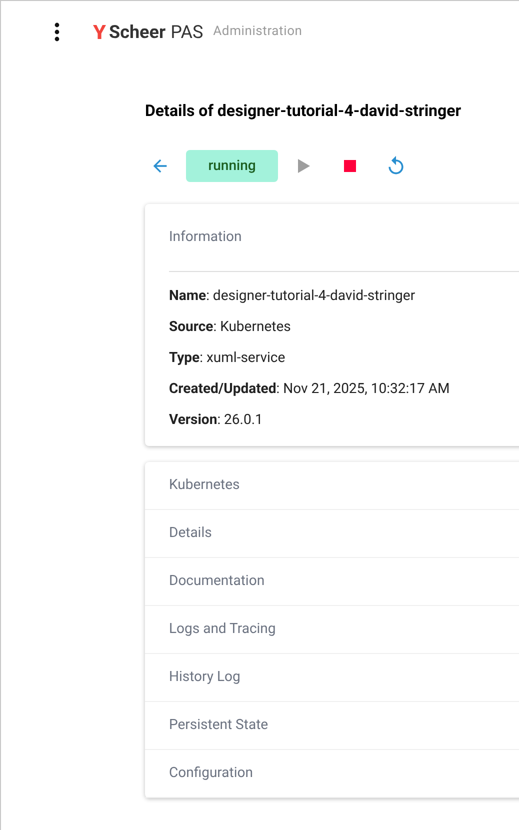 The image size is (519, 830). I want to click on info-field: Type: xuml-service, so click(344, 358).